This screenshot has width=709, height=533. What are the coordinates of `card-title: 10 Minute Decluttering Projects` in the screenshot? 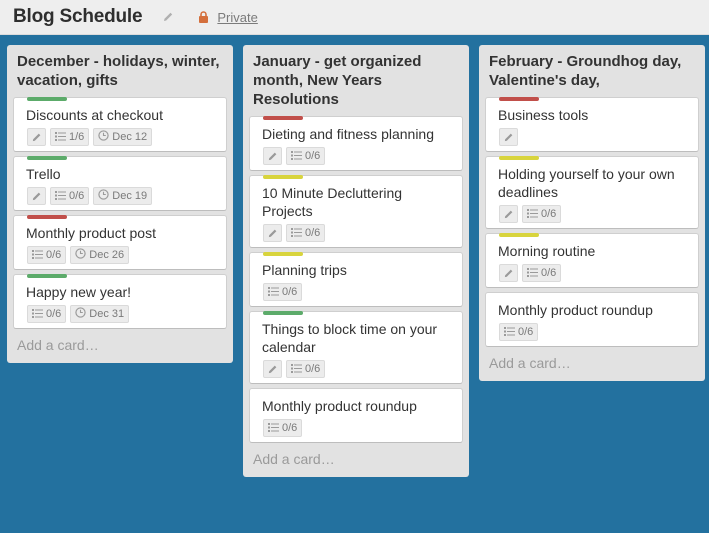 It's located at (332, 202).